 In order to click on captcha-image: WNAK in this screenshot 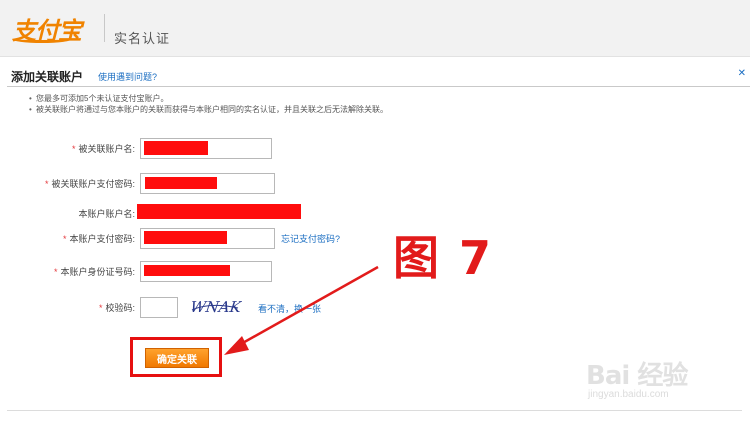, I will do `click(216, 307)`.